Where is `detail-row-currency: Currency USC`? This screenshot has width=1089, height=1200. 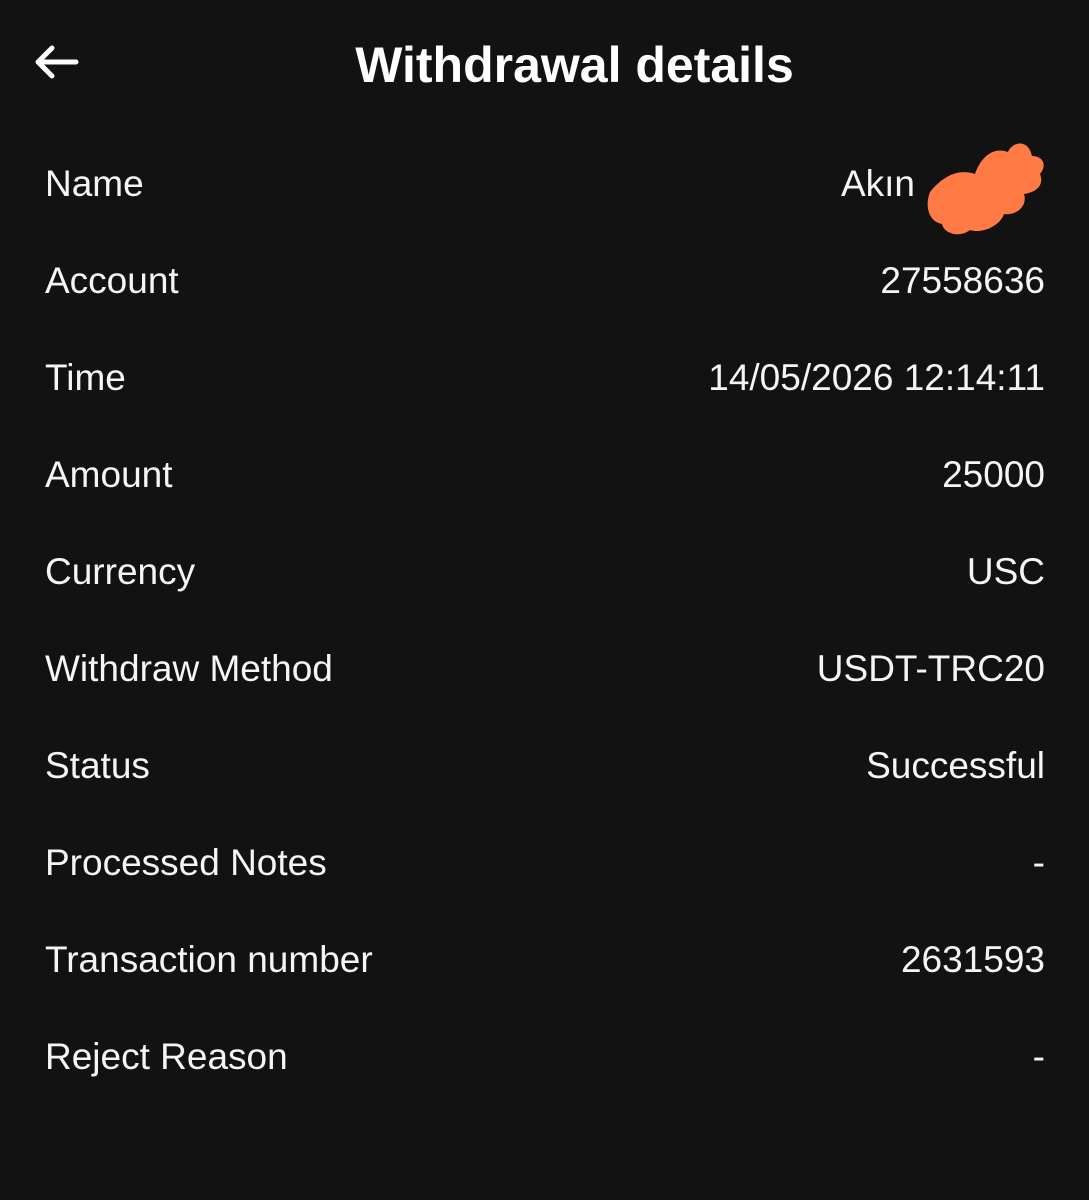 detail-row-currency: Currency USC is located at coordinates (545, 572).